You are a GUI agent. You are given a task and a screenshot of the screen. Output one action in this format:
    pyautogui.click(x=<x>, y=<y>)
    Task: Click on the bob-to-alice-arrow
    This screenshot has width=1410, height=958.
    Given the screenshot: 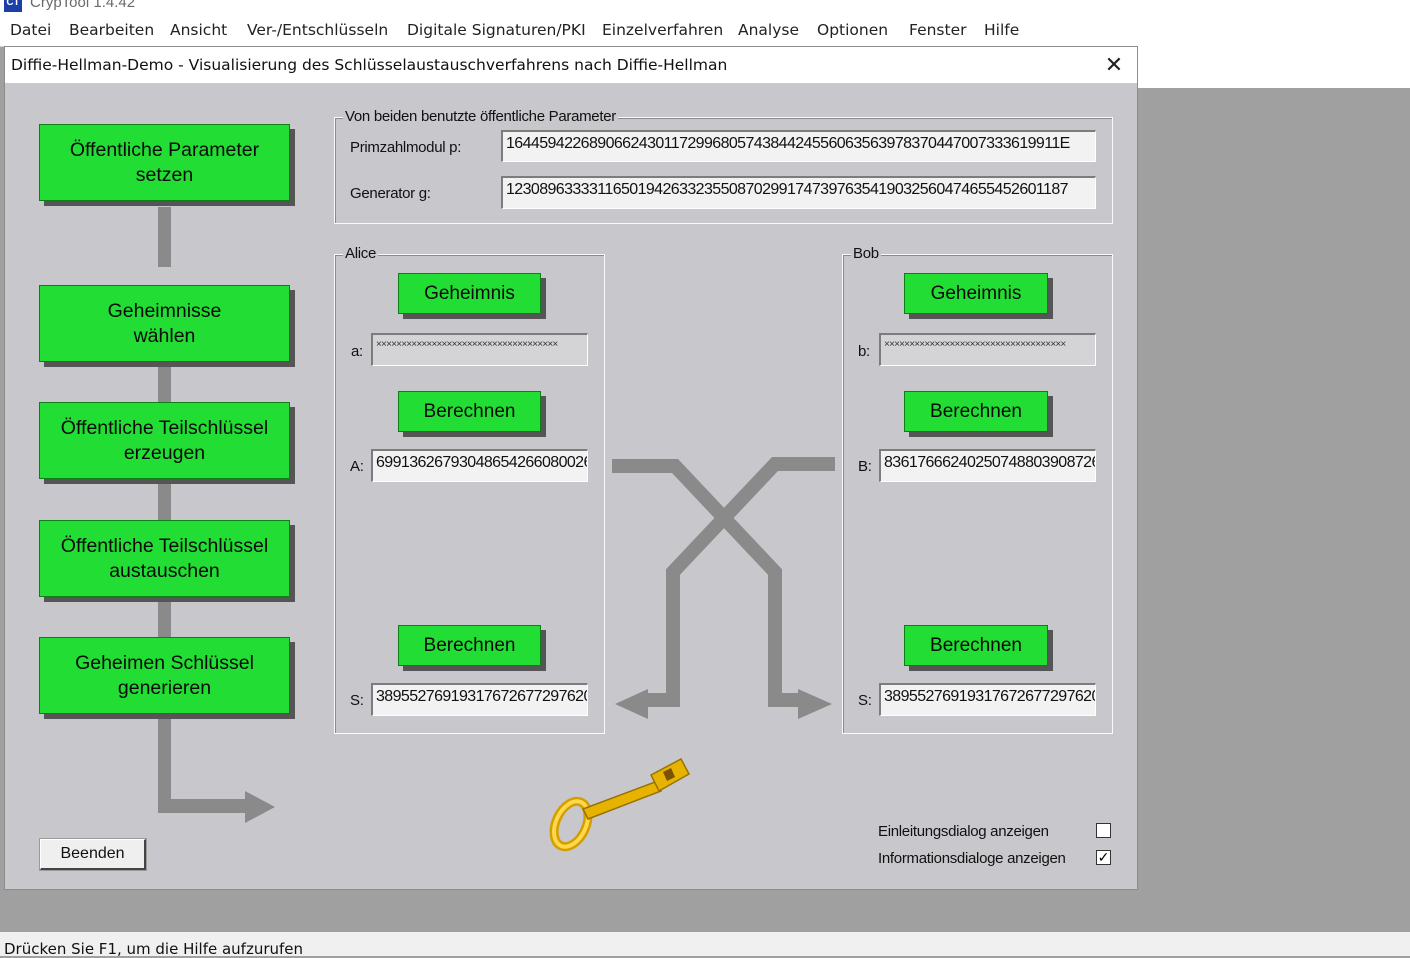 What is the action you would take?
    pyautogui.click(x=740, y=582)
    